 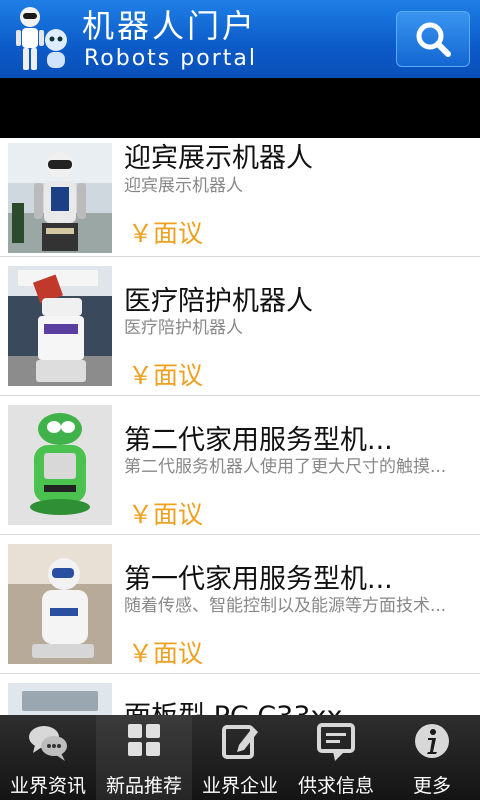 What do you see at coordinates (48, 743) in the screenshot?
I see `chat-bubbles-icon` at bounding box center [48, 743].